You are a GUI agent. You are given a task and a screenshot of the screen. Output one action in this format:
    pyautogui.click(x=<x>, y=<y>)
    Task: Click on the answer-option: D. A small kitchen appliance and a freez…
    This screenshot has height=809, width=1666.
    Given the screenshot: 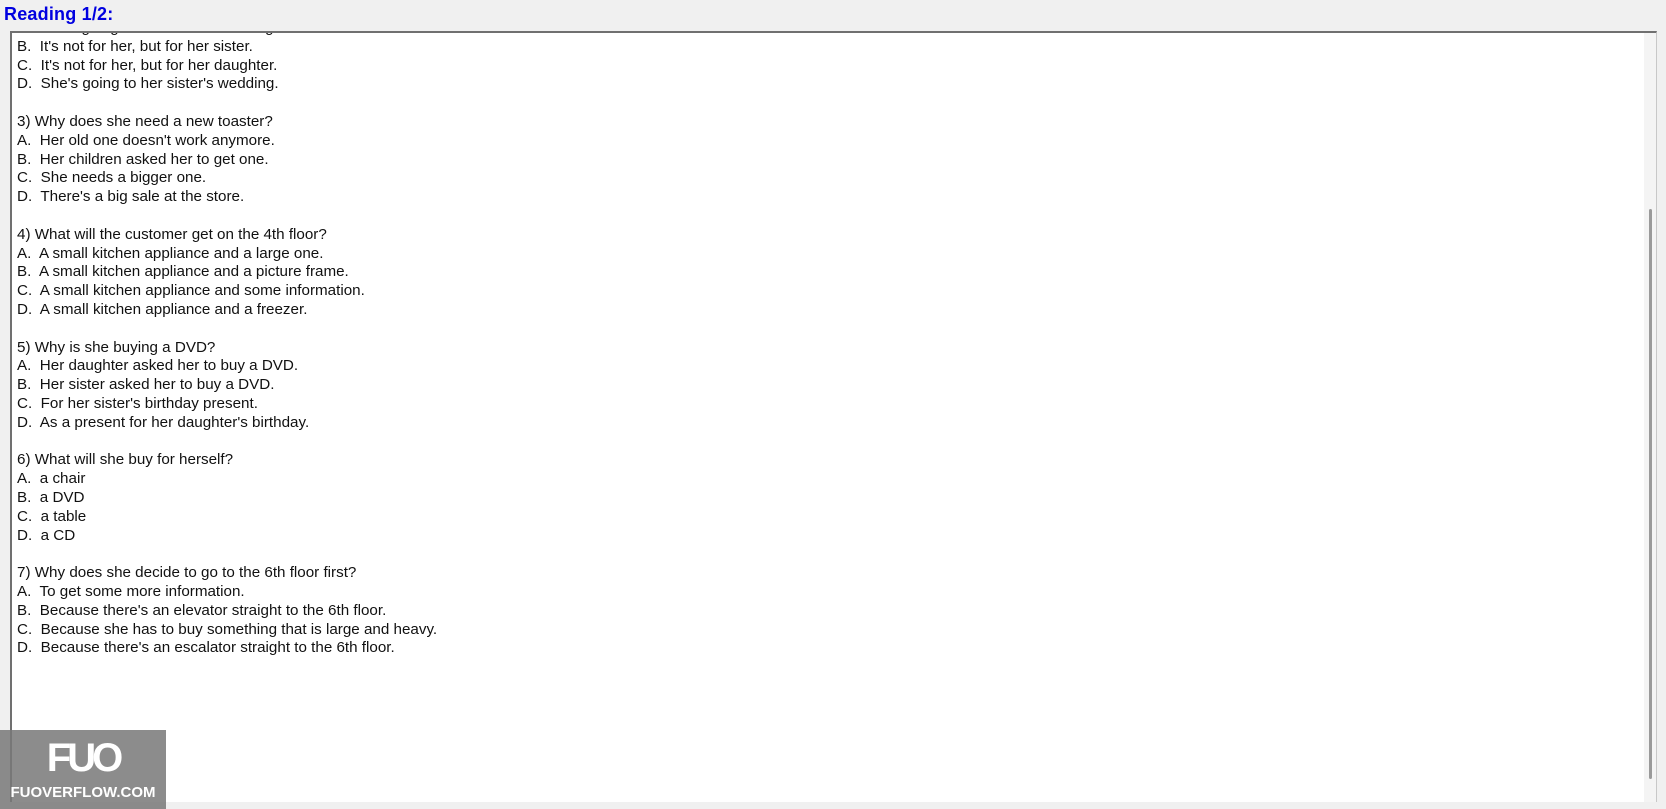 What is the action you would take?
    pyautogui.click(x=162, y=309)
    